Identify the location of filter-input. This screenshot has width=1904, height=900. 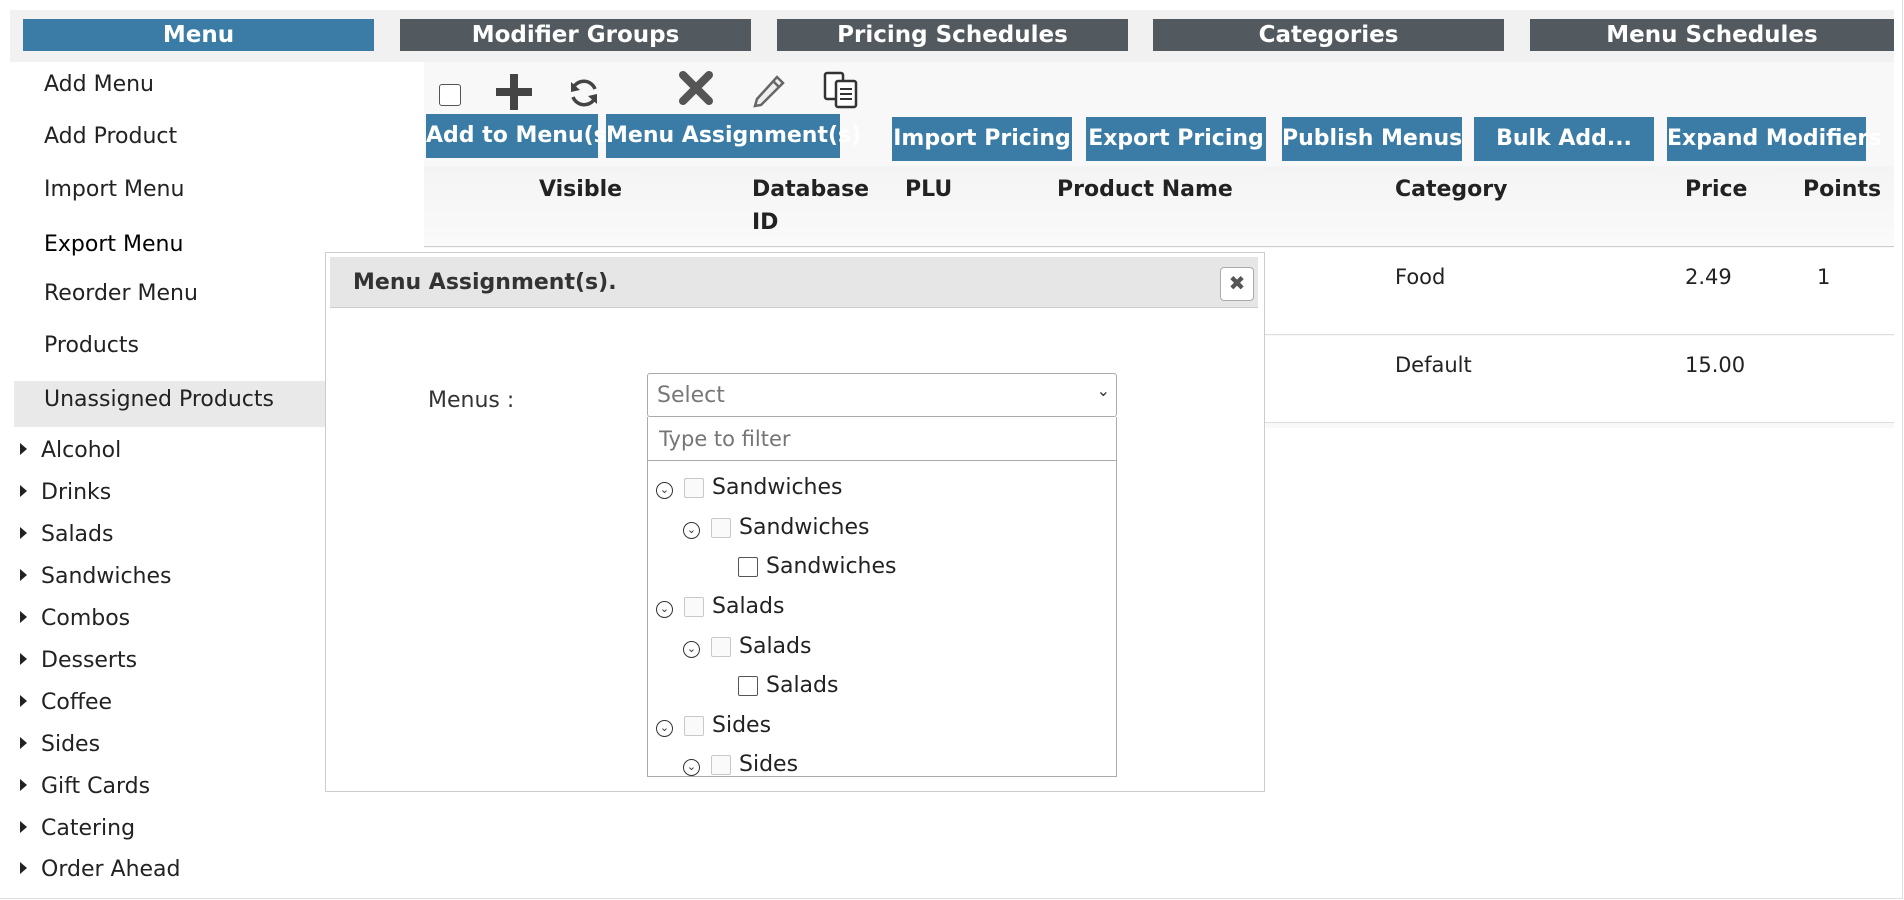
(879, 439).